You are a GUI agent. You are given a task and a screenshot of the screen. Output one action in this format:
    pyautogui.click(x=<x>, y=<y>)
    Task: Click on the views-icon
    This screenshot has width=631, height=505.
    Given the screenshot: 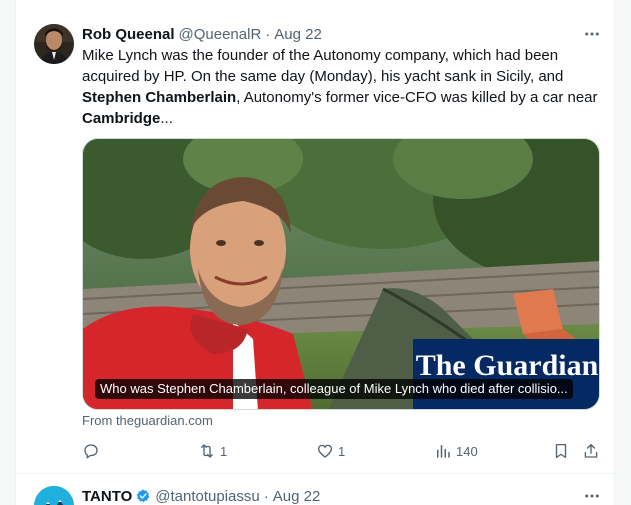 What is the action you would take?
    pyautogui.click(x=443, y=451)
    